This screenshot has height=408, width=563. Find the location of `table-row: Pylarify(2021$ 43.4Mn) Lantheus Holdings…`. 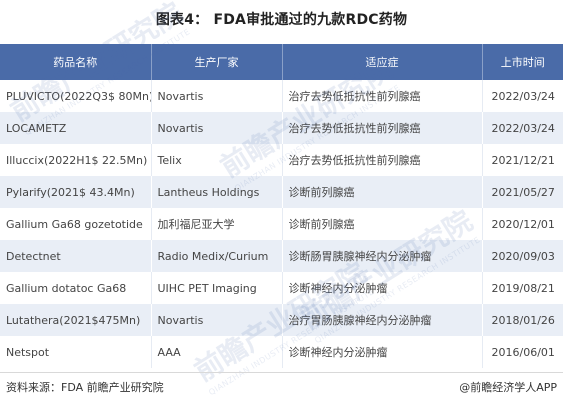

table-row: Pylarify(2021$ 43.4Mn) Lantheus Holdings… is located at coordinates (281, 192).